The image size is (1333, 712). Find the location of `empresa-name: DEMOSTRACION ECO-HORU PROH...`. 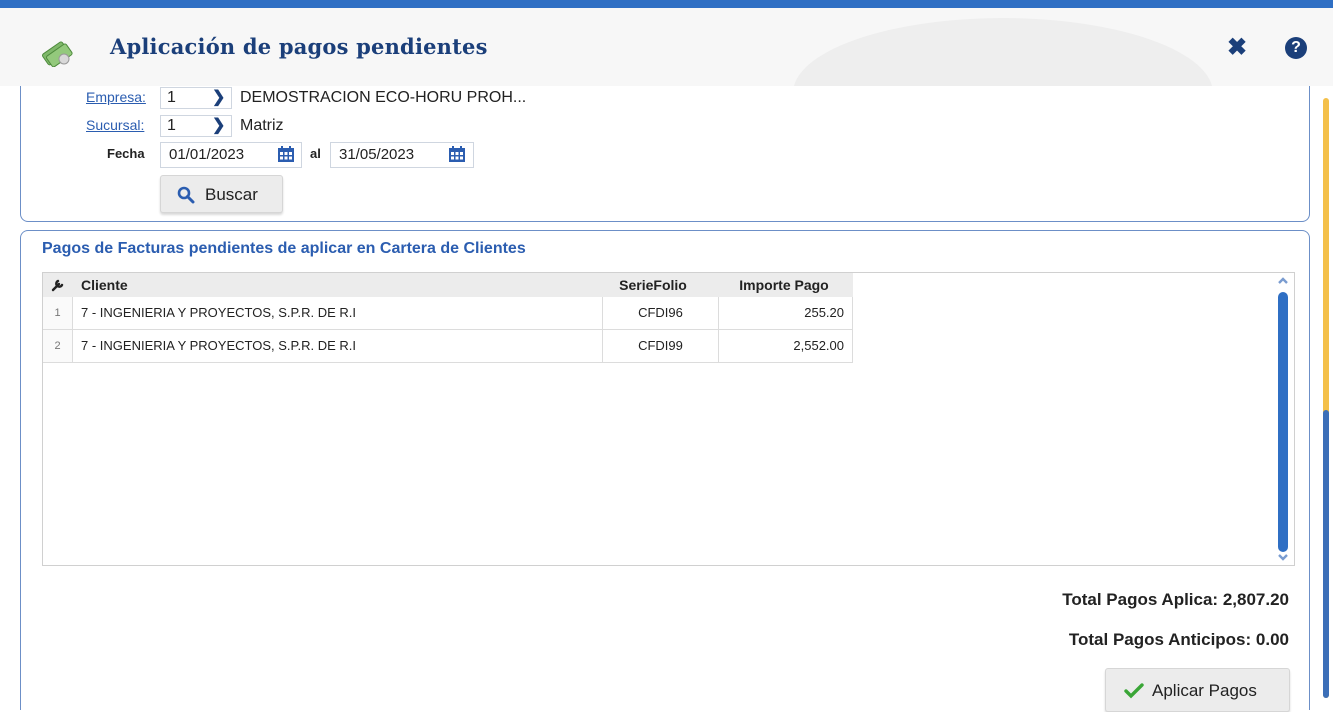

empresa-name: DEMOSTRACION ECO-HORU PROH... is located at coordinates (383, 97).